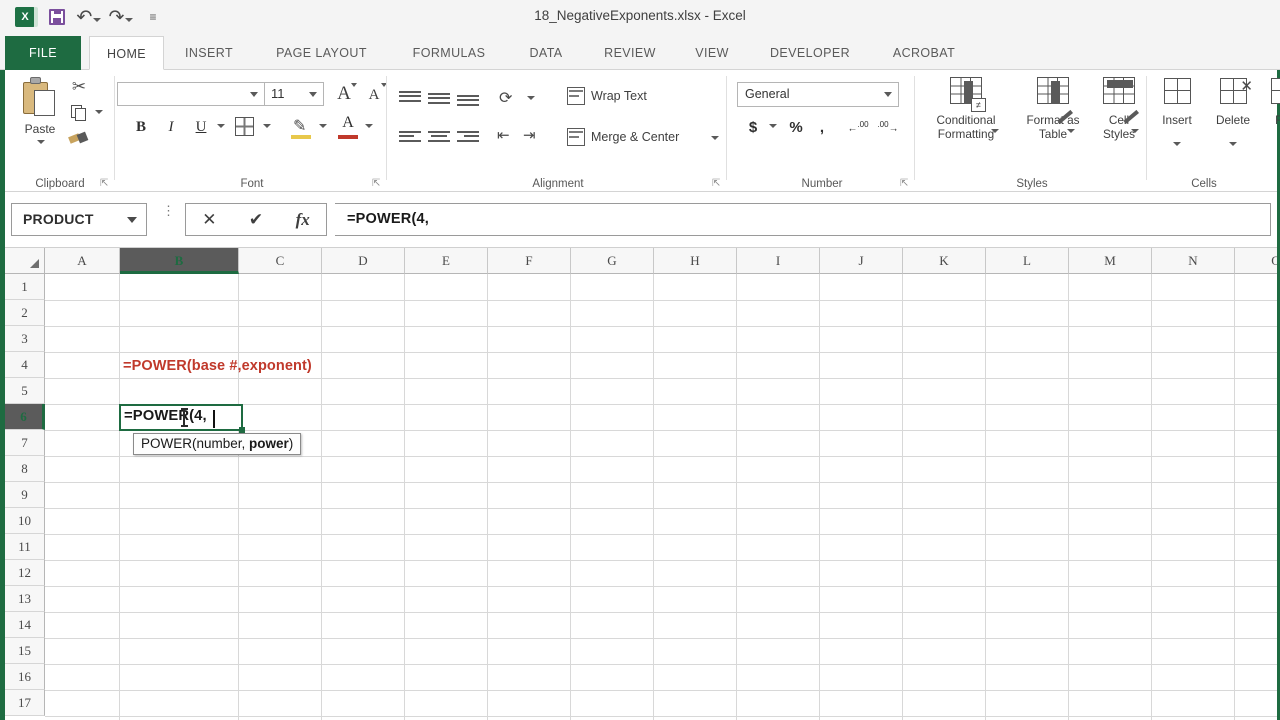 The width and height of the screenshot is (1280, 720). What do you see at coordinates (446, 261) in the screenshot?
I see `column-header-E: E` at bounding box center [446, 261].